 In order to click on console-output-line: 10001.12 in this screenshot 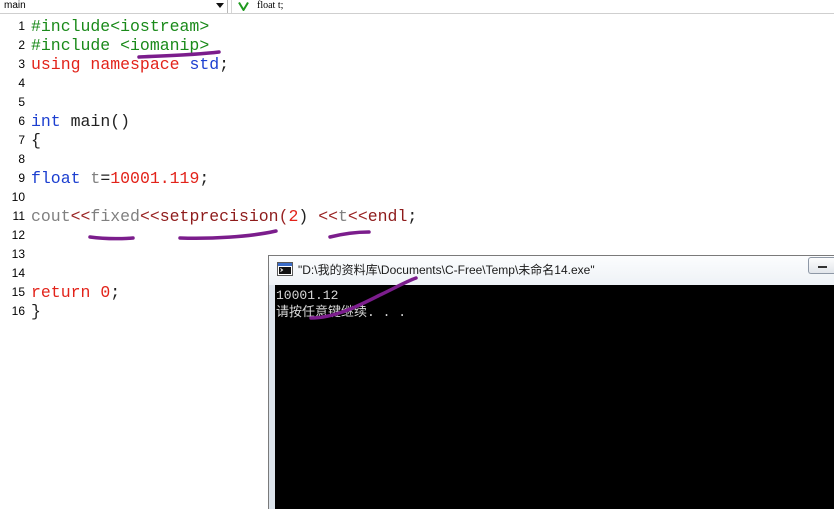, I will do `click(307, 295)`.